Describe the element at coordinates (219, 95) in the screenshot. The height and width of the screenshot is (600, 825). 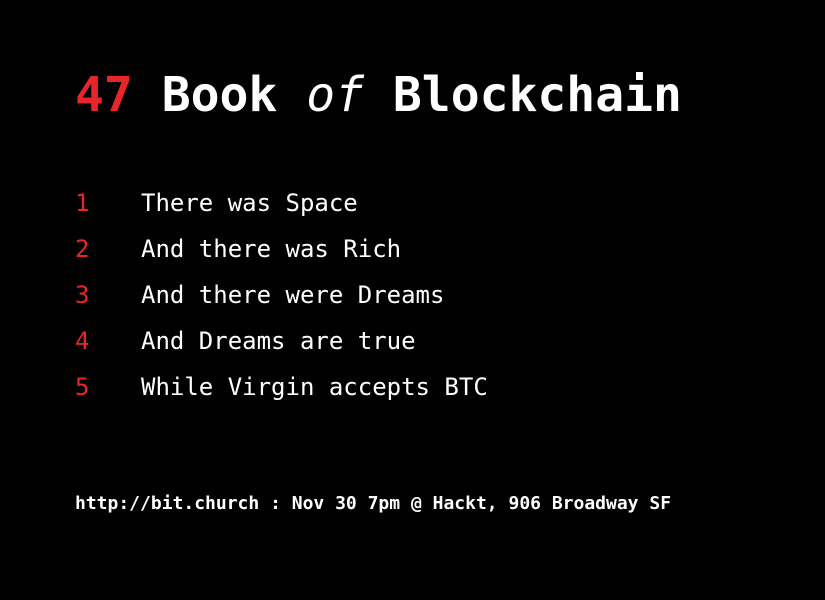
I see `title-word-book: Book` at that location.